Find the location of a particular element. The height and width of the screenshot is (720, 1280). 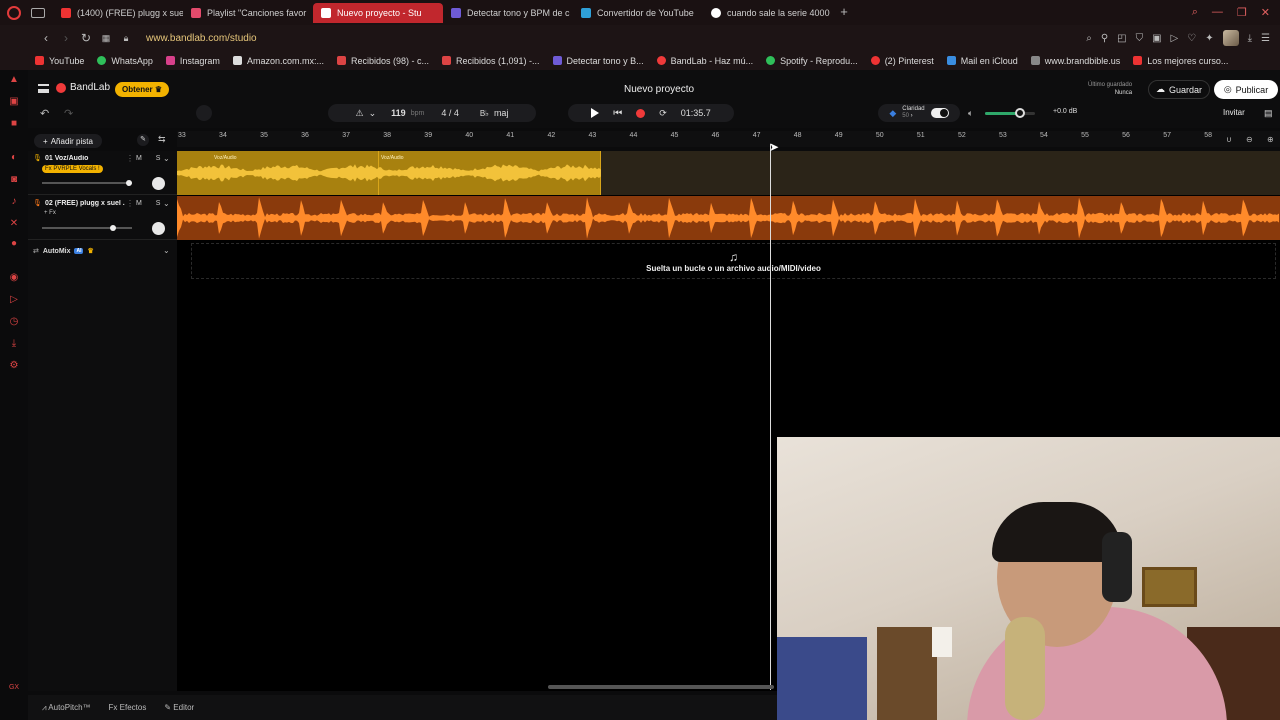

x-icon: ✕ is located at coordinates (14, 224).